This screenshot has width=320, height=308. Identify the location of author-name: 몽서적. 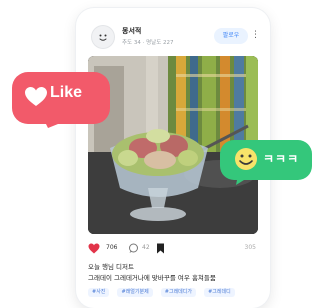
(131, 31).